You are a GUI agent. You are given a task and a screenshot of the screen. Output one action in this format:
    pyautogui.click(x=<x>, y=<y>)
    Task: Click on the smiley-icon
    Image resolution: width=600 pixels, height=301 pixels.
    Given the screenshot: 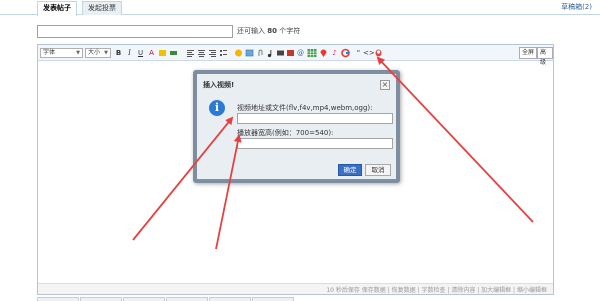 What is the action you would take?
    pyautogui.click(x=238, y=53)
    